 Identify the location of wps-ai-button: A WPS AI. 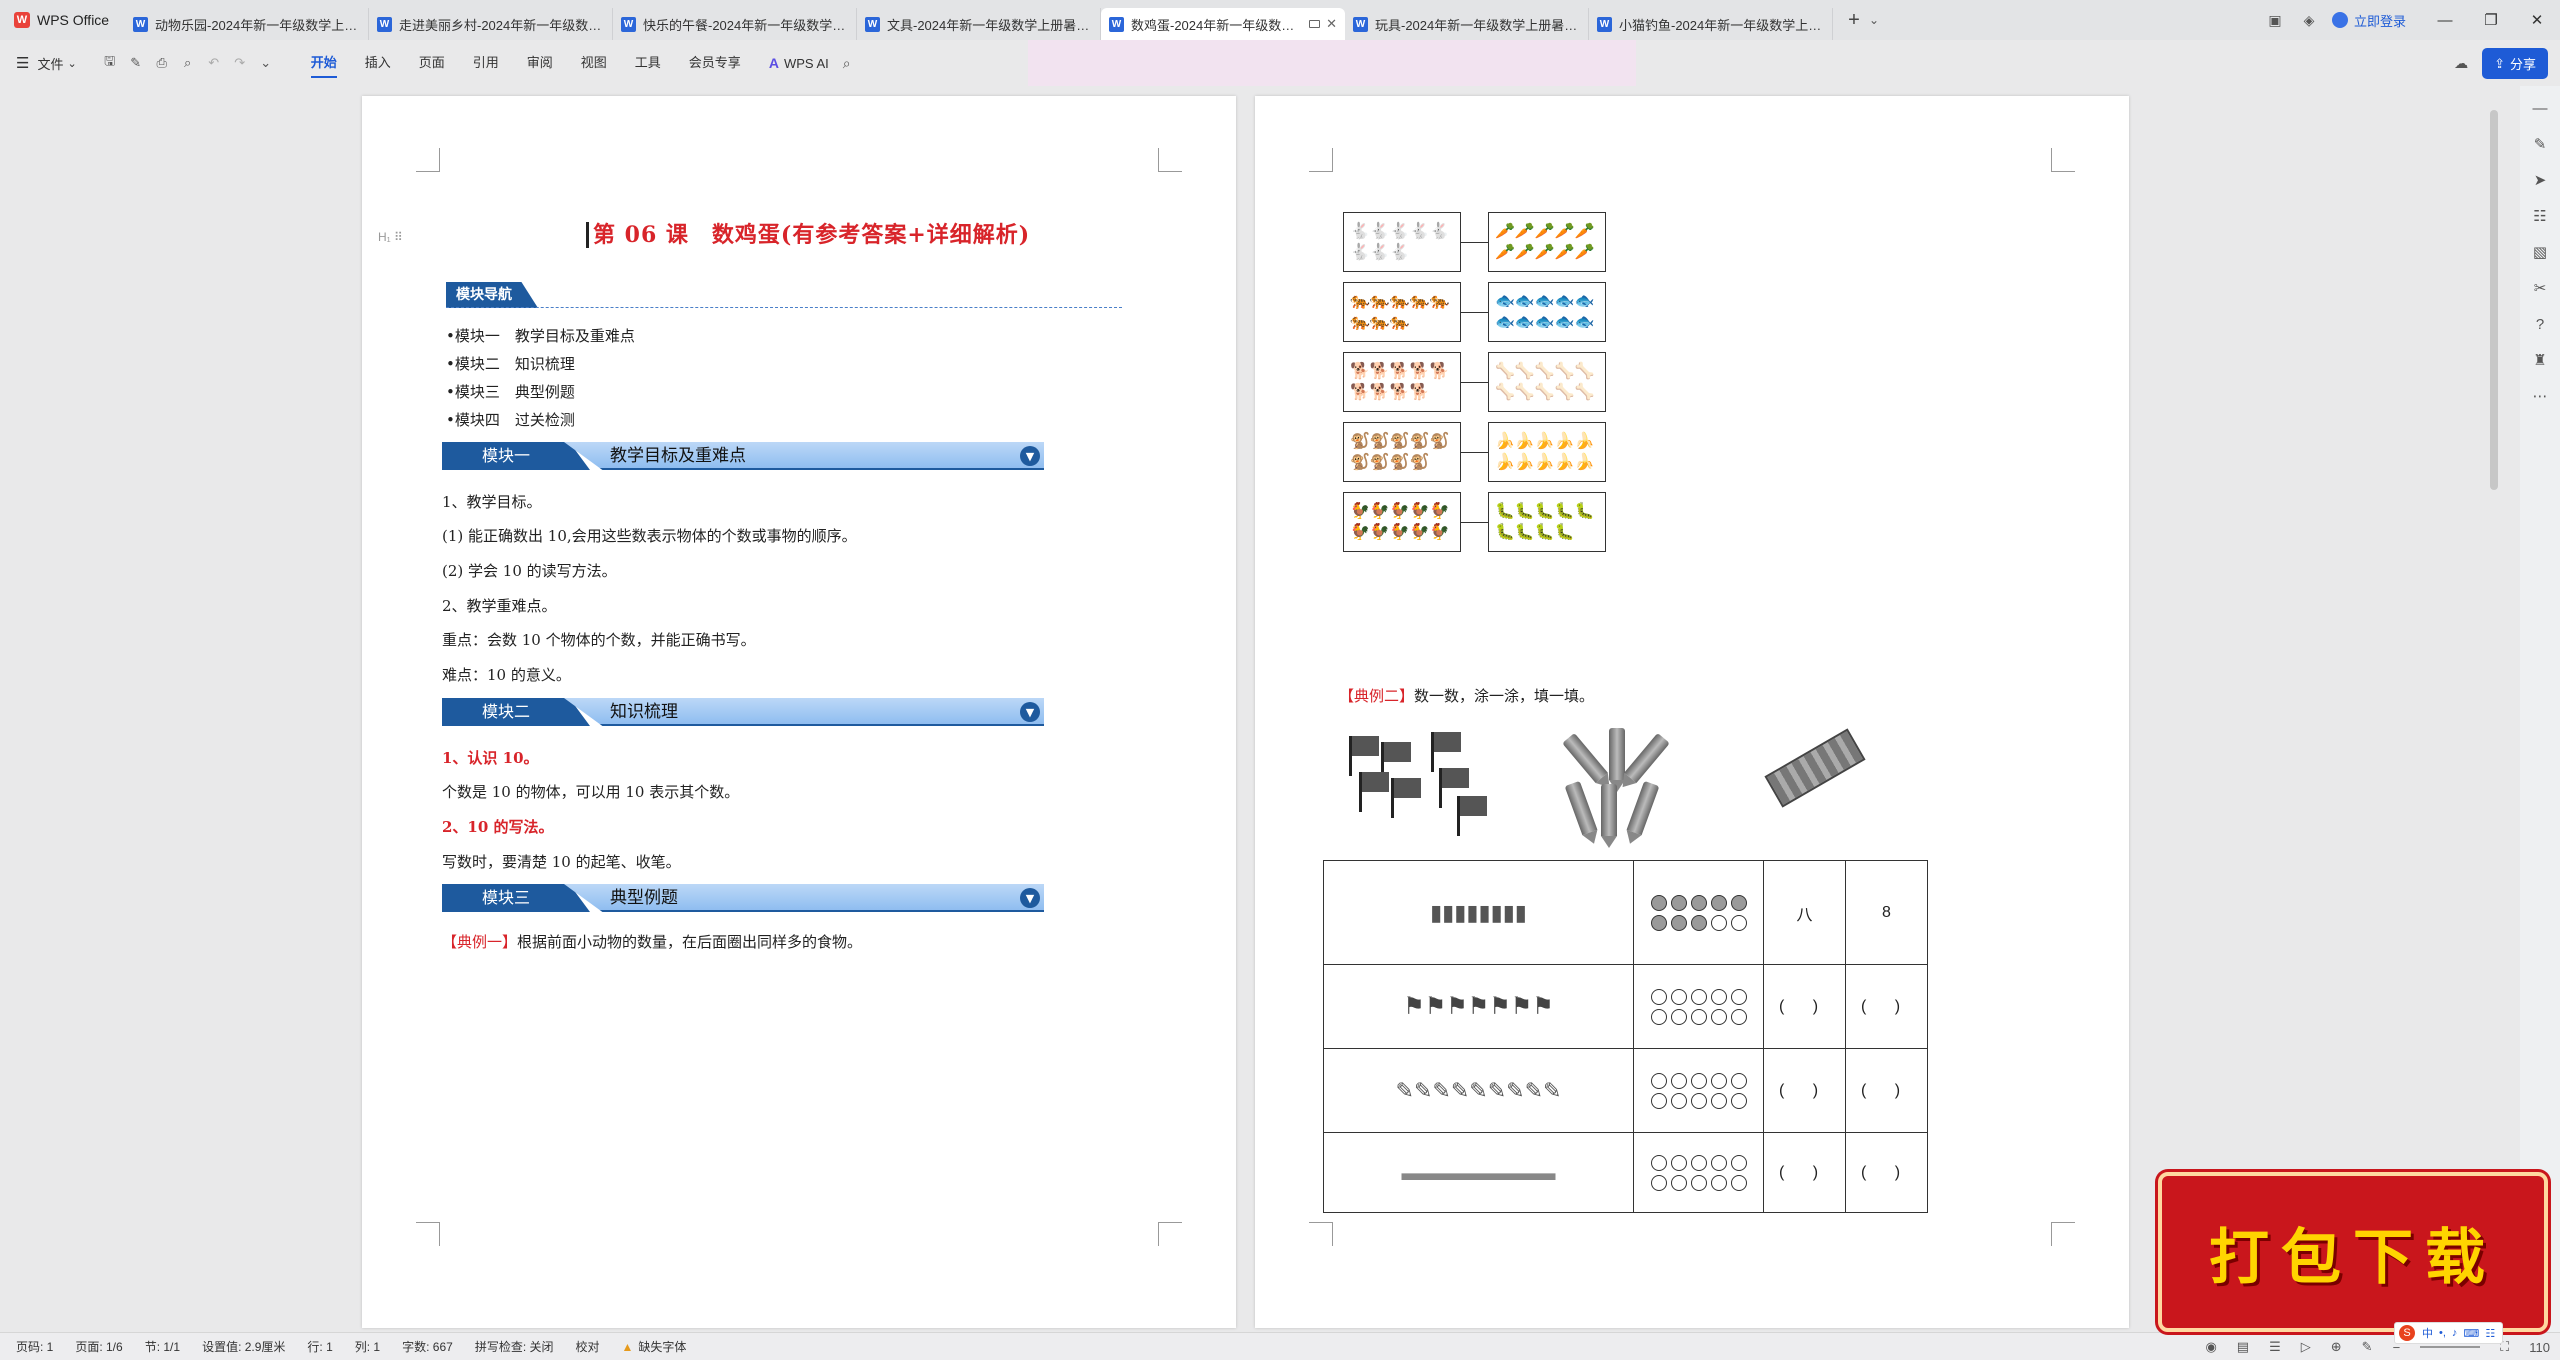
(799, 63).